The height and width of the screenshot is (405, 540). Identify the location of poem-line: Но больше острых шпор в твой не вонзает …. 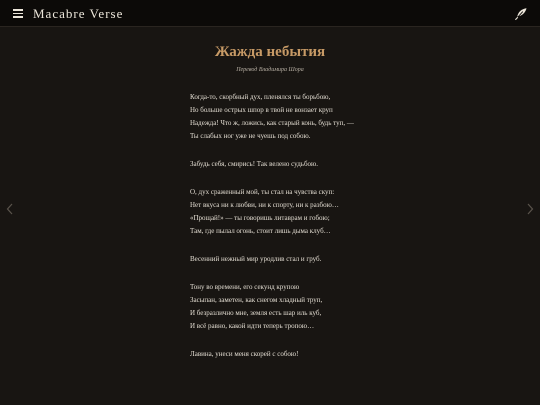
(261, 110).